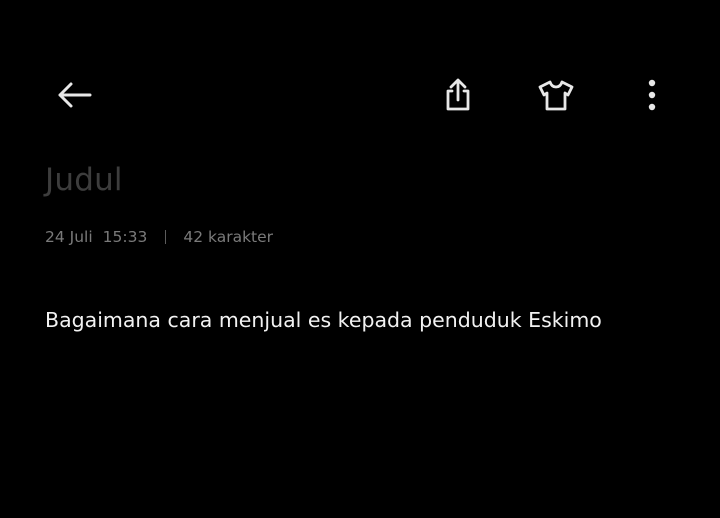 This screenshot has width=720, height=518. What do you see at coordinates (166, 237) in the screenshot?
I see `meta-divider` at bounding box center [166, 237].